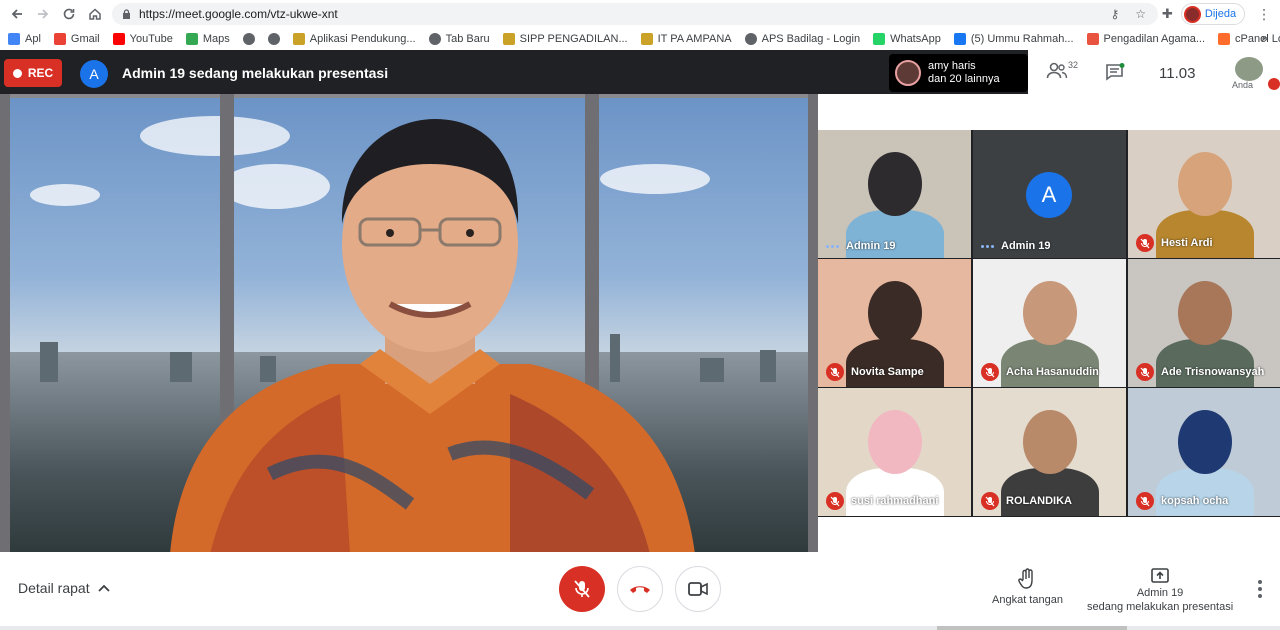 This screenshot has width=1280, height=630. Describe the element at coordinates (64, 588) in the screenshot. I see `meeting-details-button: Detail rapat` at that location.